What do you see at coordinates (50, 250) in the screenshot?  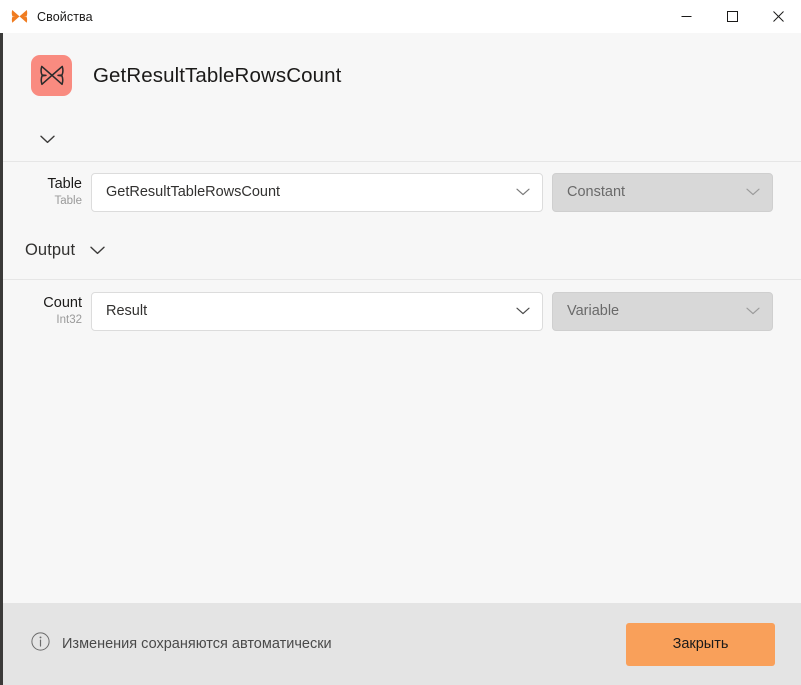 I see `output-section-label: Output` at bounding box center [50, 250].